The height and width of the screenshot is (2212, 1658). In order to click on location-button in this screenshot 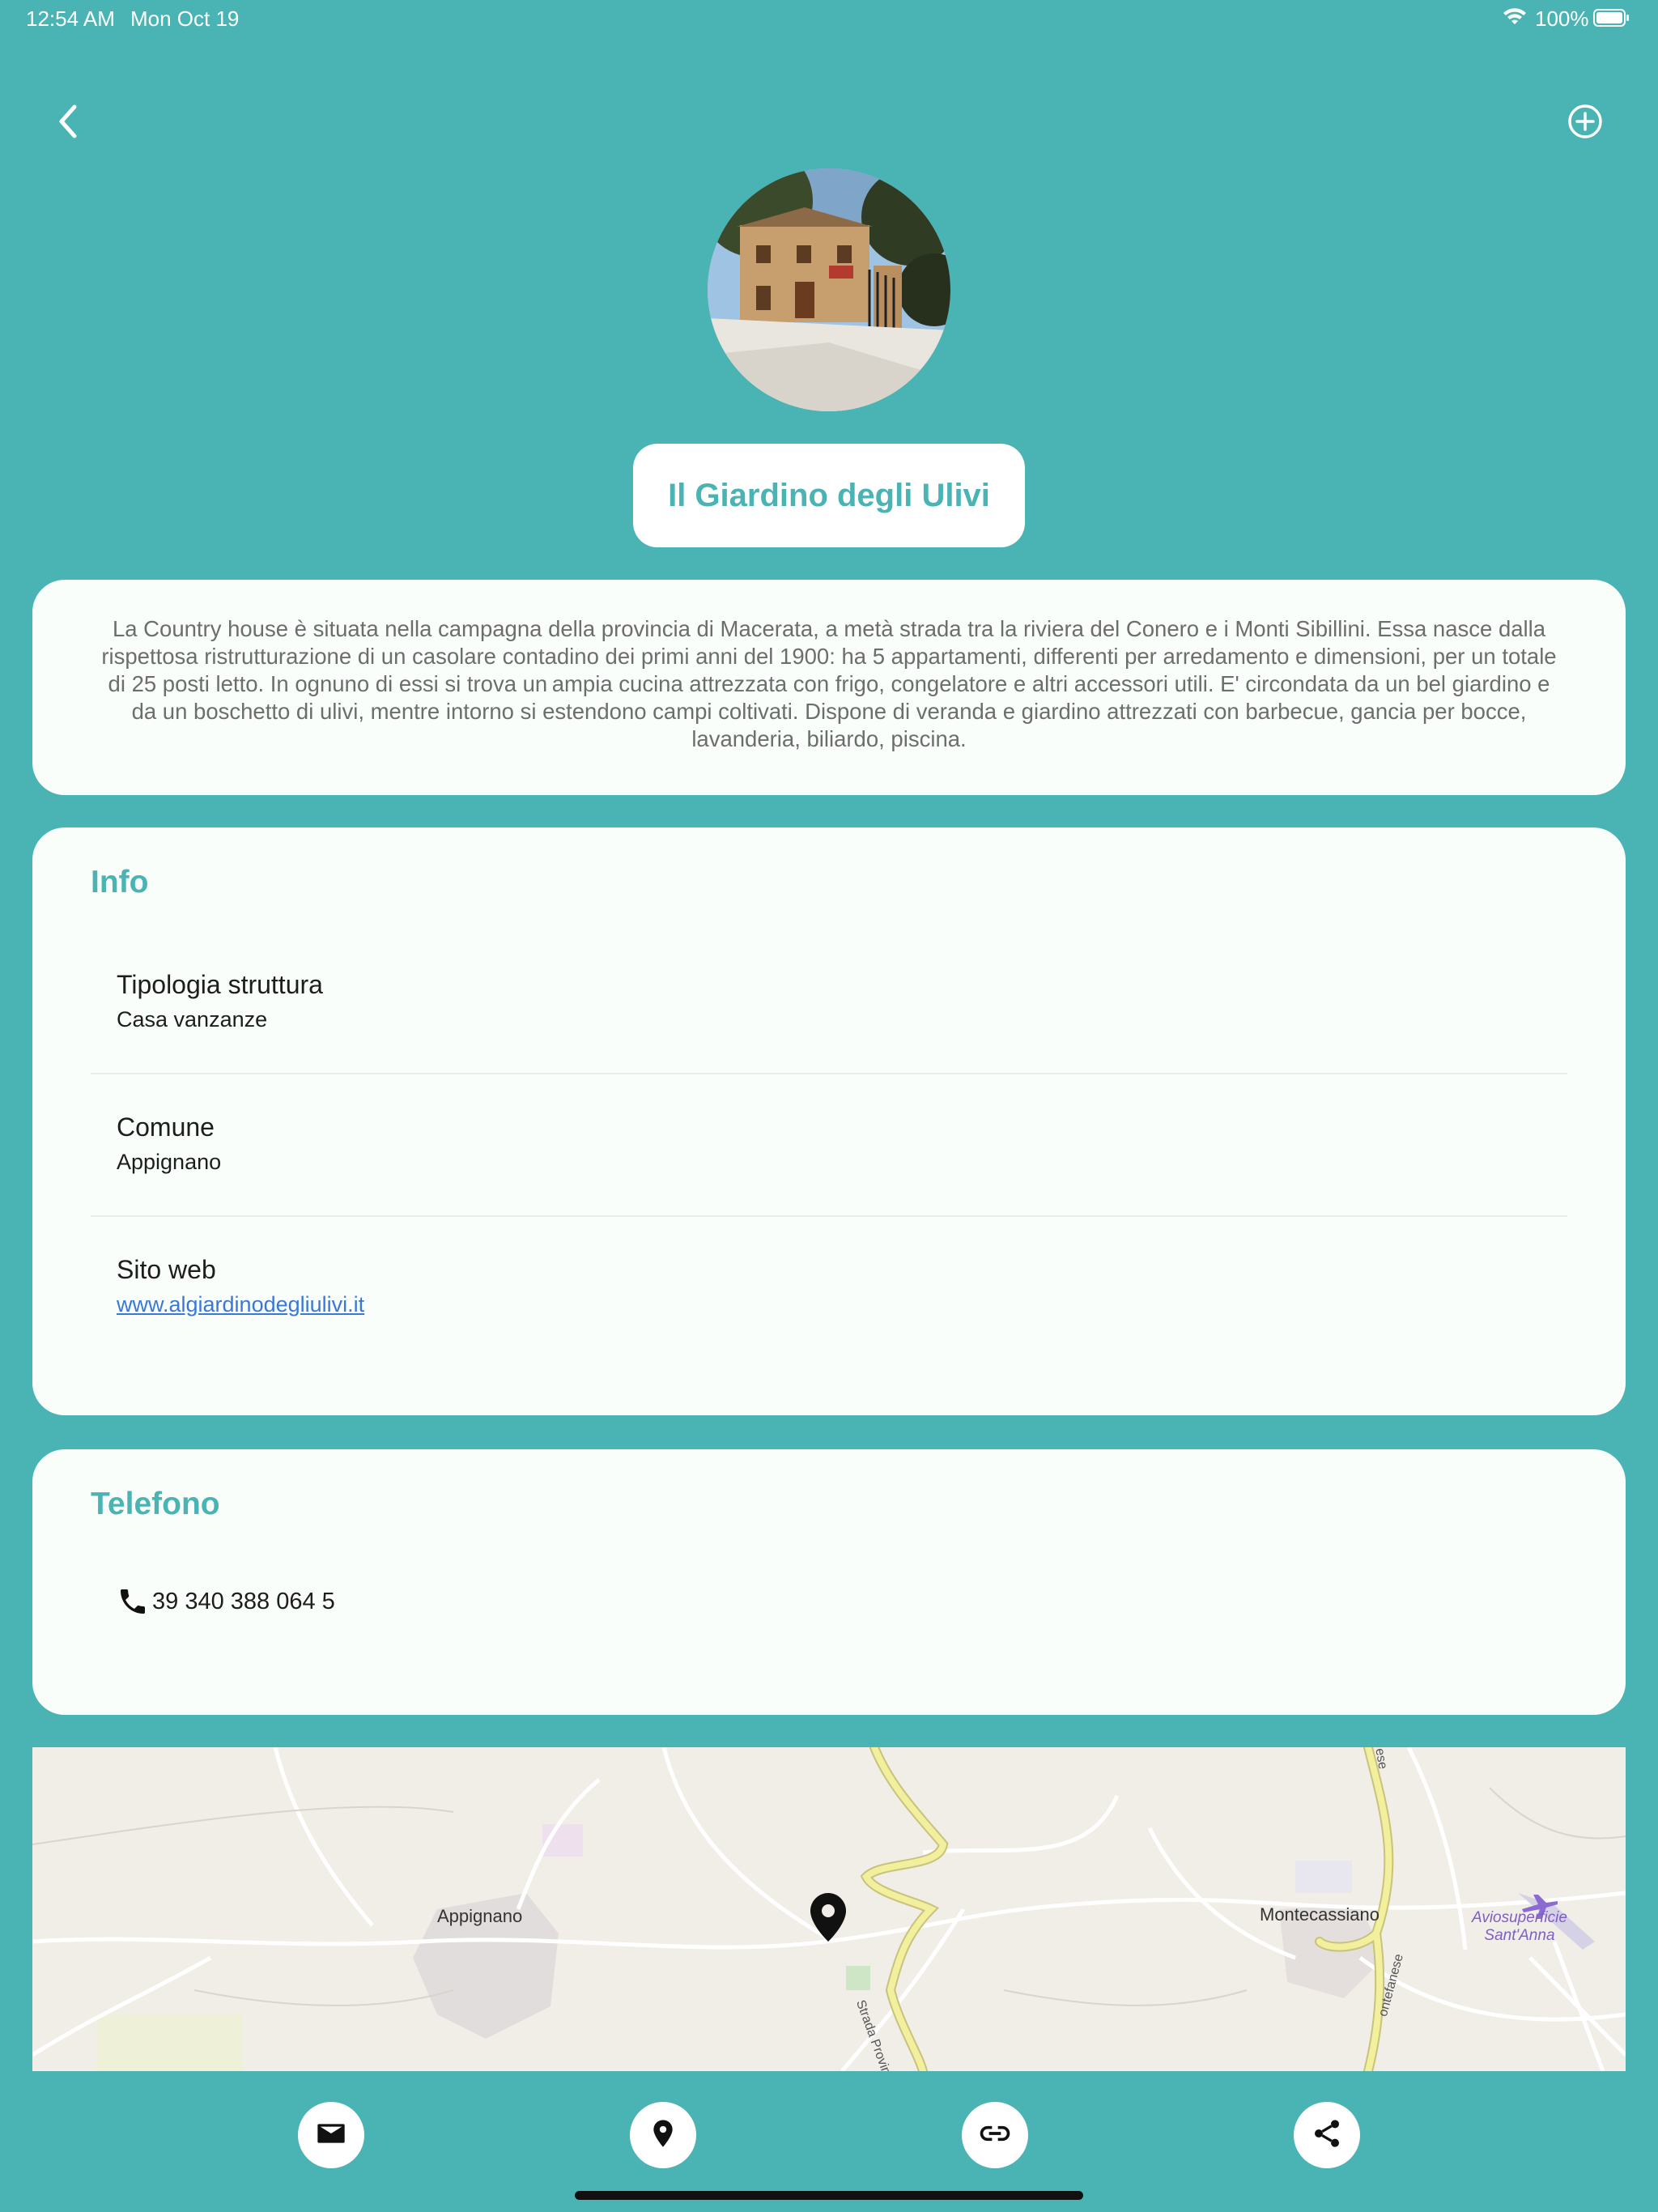, I will do `click(663, 2135)`.